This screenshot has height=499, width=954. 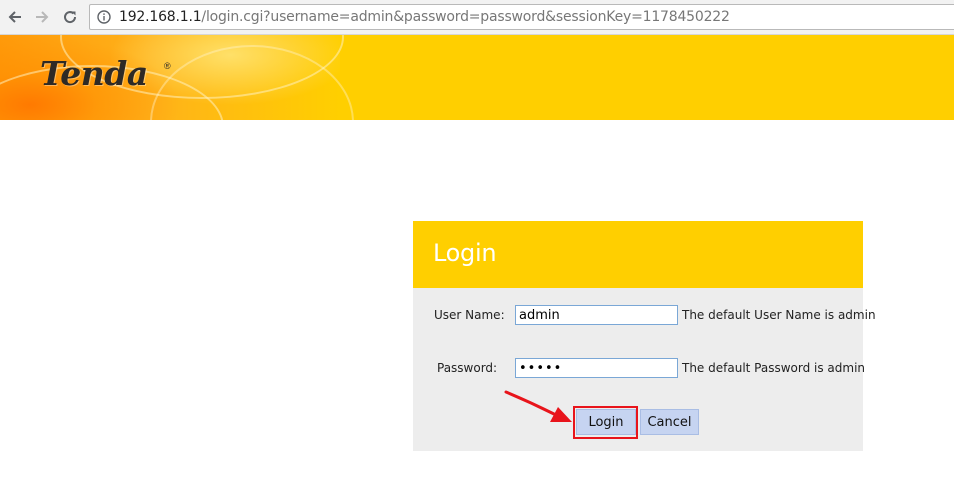 I want to click on arrow-right-icon, so click(x=42, y=17).